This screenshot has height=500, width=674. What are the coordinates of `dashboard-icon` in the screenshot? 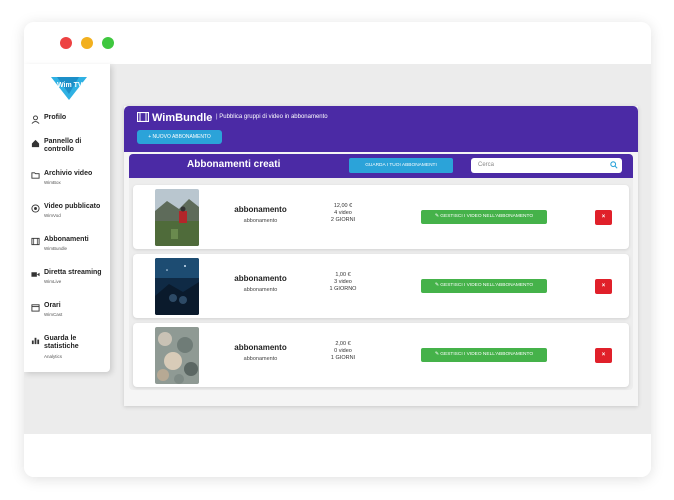 It's located at (35, 144).